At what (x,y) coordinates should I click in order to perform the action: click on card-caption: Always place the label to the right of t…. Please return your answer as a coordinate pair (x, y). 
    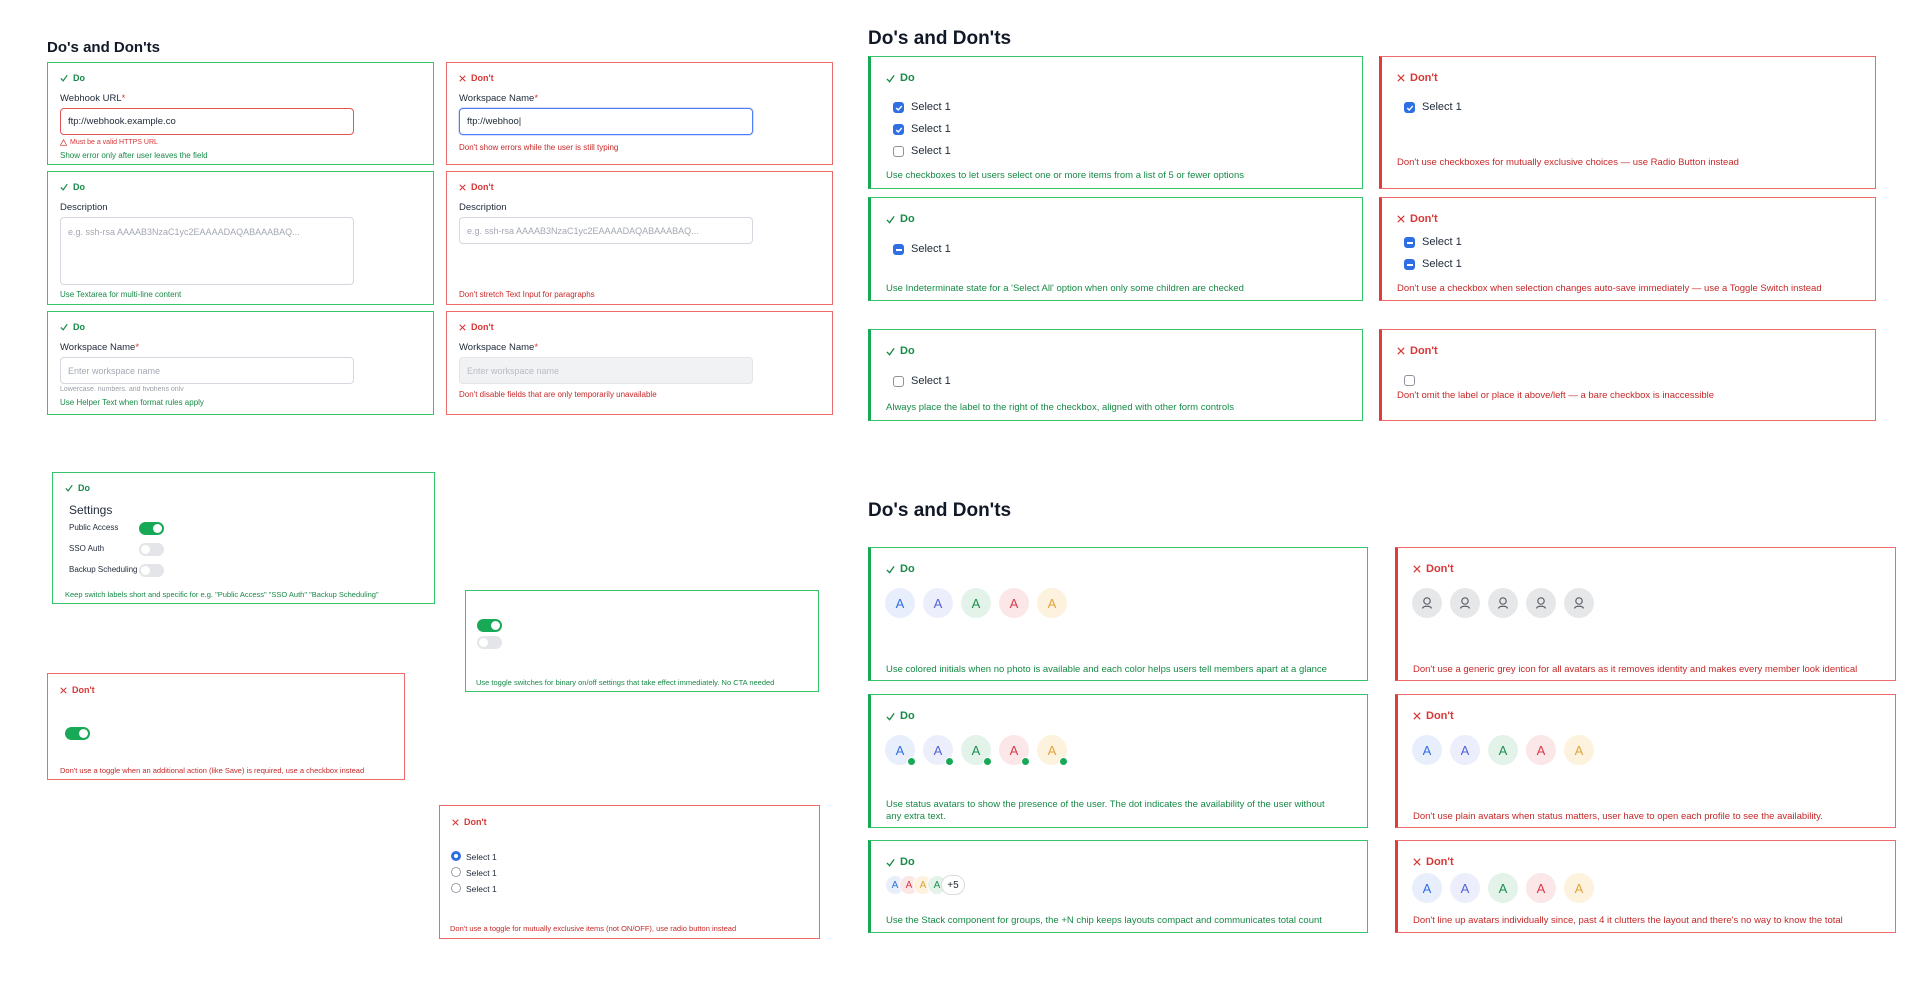
    Looking at the image, I should click on (1060, 407).